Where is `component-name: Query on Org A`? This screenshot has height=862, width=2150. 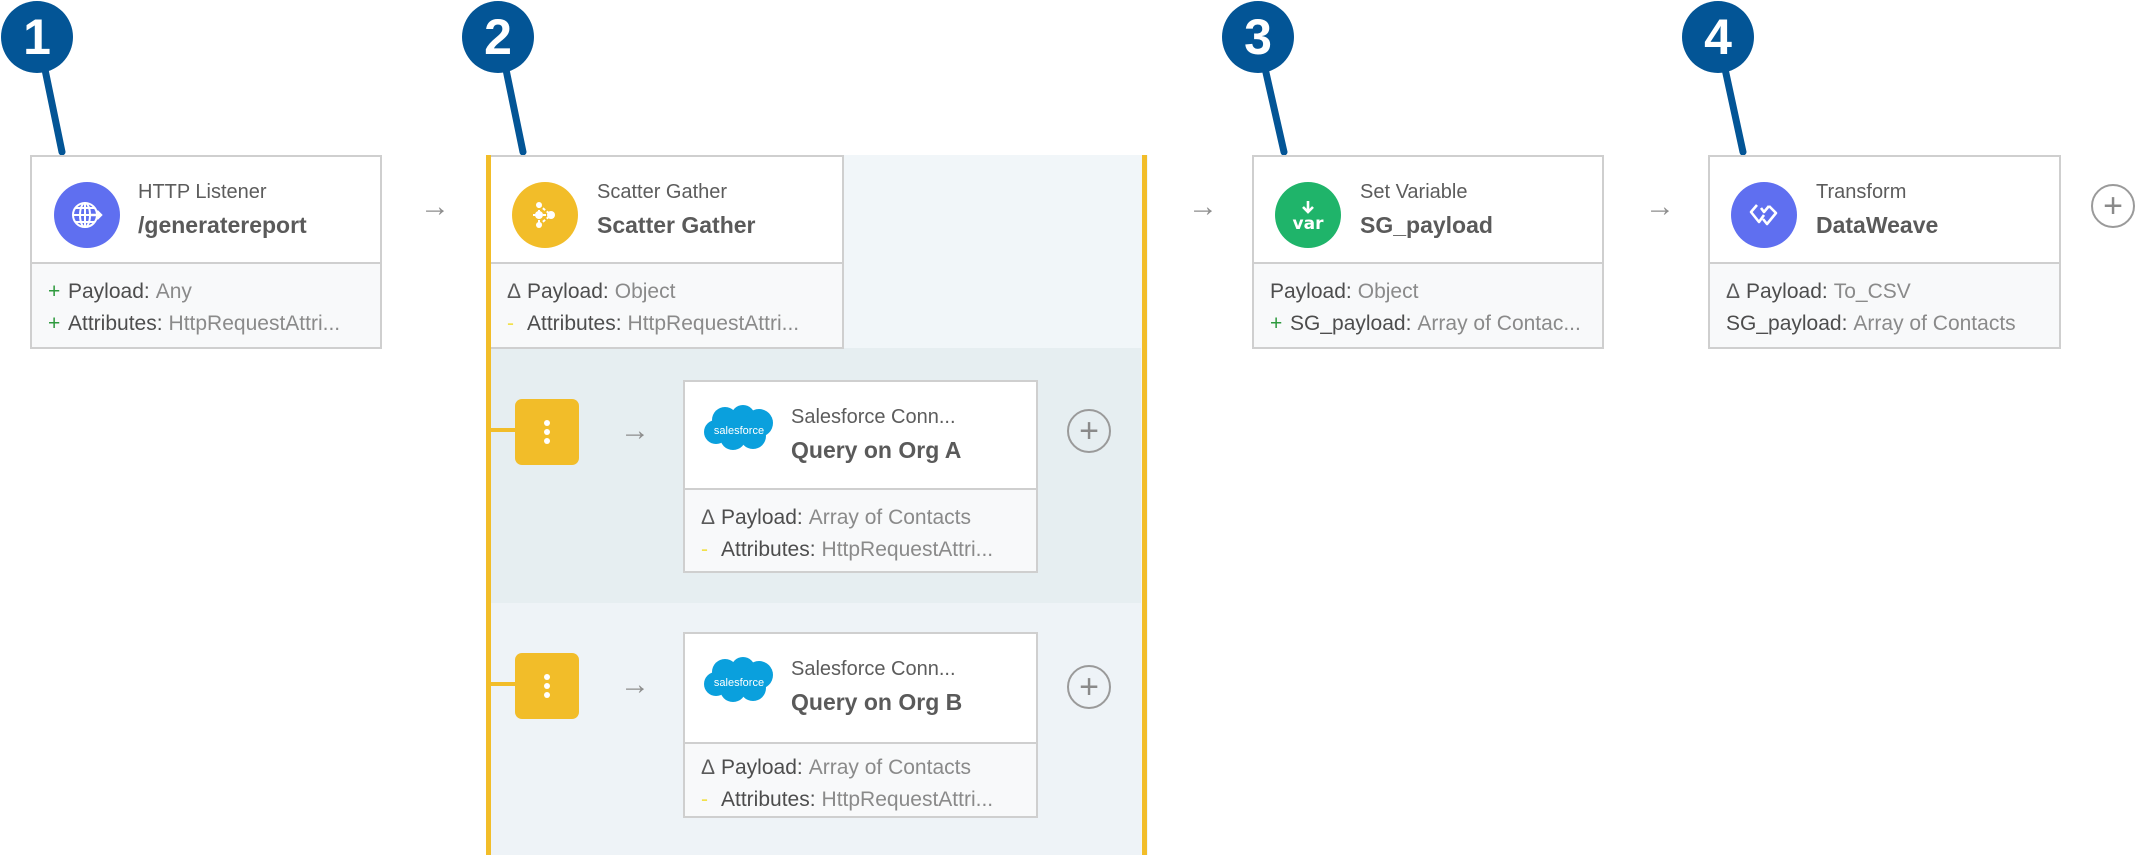
component-name: Query on Org A is located at coordinates (876, 450).